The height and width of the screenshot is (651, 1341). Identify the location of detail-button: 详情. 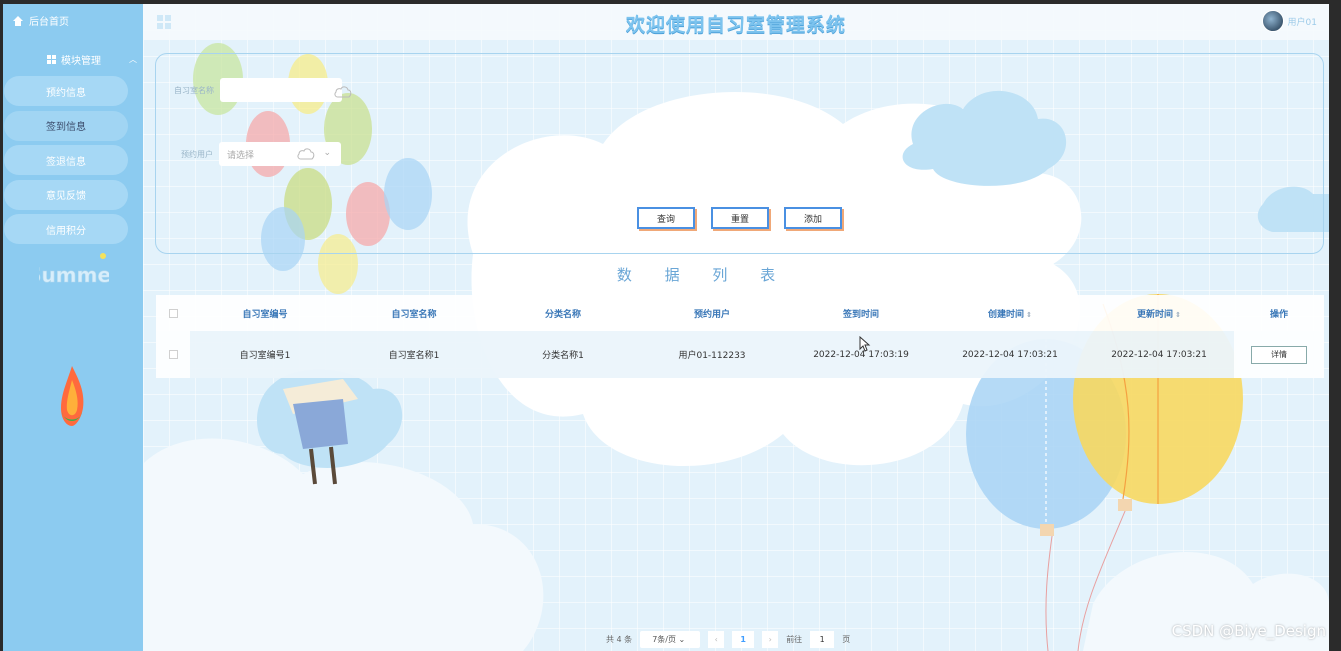
(1279, 354).